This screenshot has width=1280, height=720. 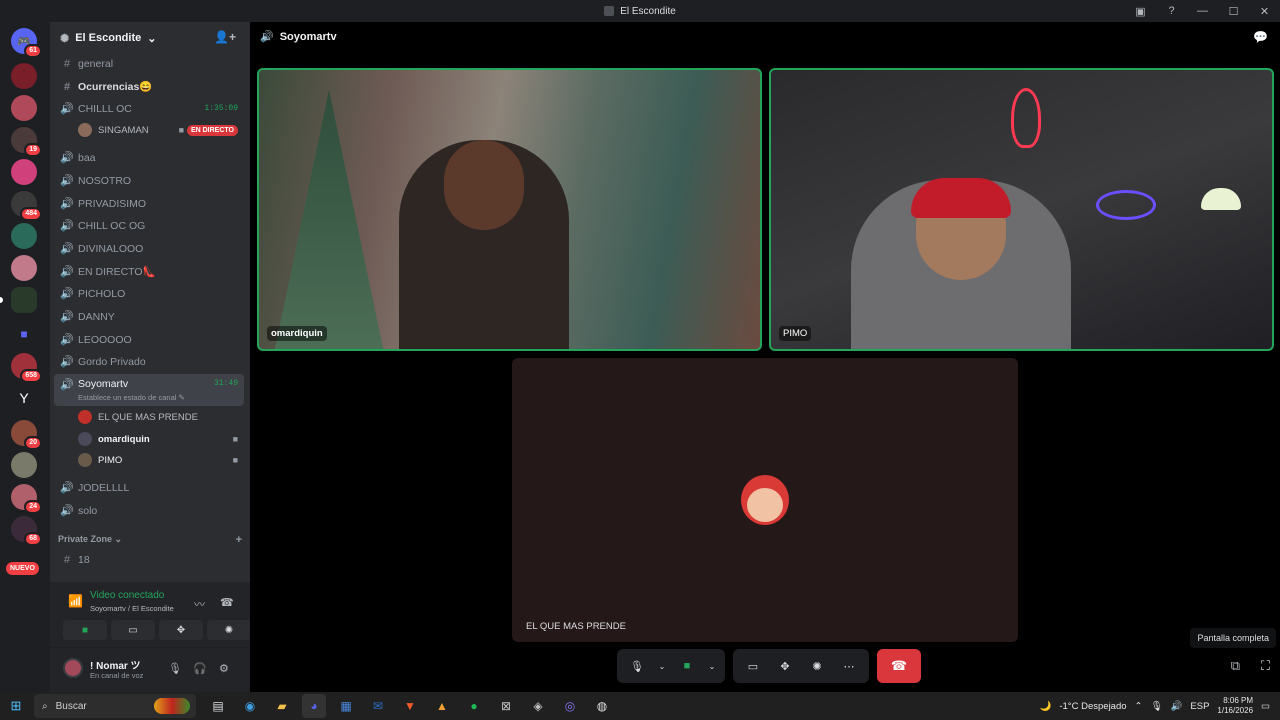 I want to click on disconnect-button: ☎, so click(x=899, y=666).